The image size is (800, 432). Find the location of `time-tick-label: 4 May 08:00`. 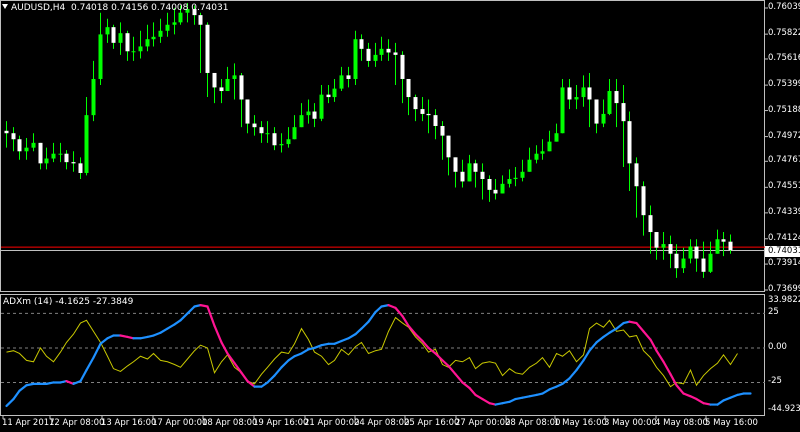

time-tick-label: 4 May 08:00 is located at coordinates (681, 423).